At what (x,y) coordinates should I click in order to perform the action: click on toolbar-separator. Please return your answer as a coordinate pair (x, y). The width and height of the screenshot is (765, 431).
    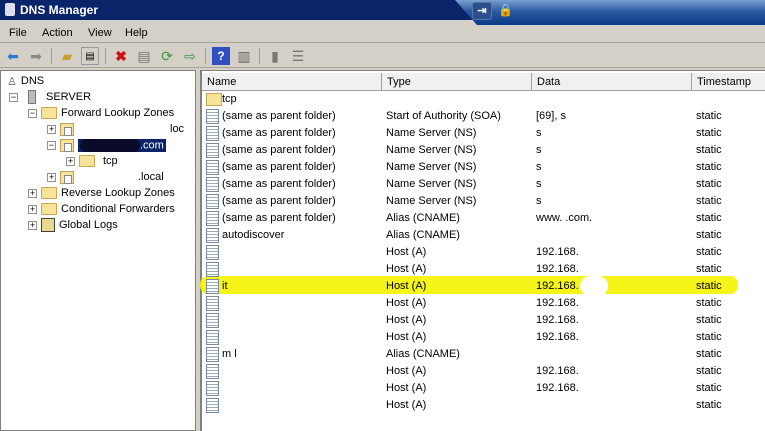
    Looking at the image, I should click on (51, 56).